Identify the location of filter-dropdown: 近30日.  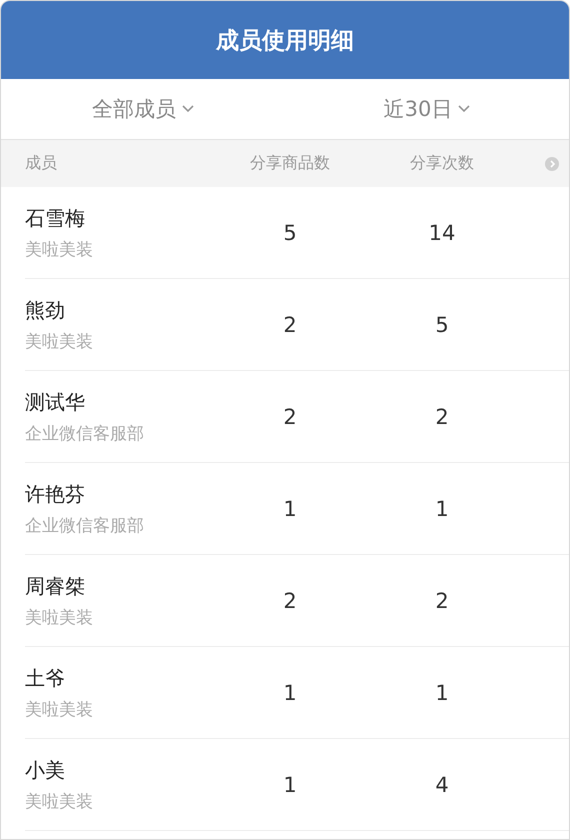
(427, 109).